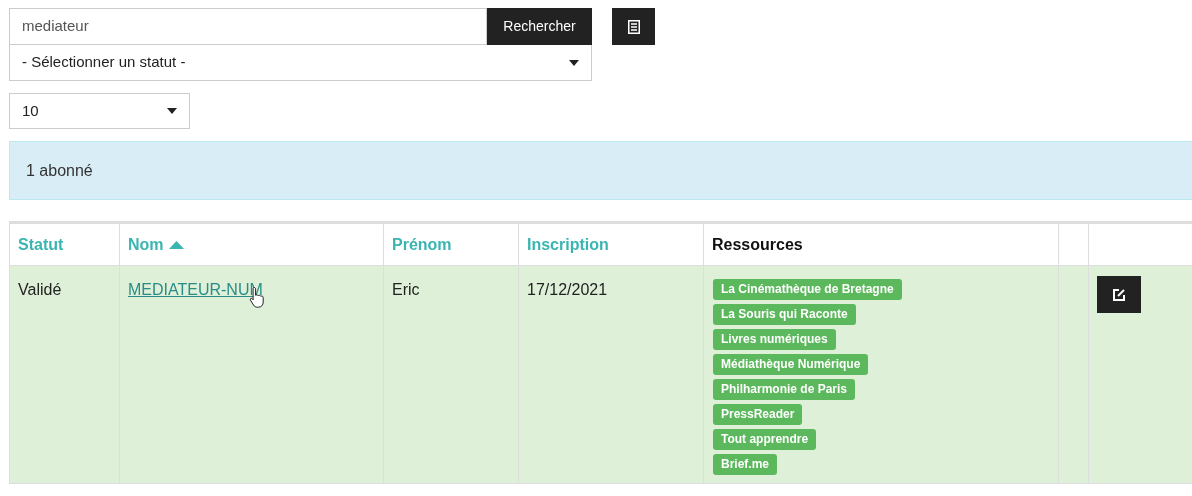  I want to click on column-header: Inscription, so click(611, 244).